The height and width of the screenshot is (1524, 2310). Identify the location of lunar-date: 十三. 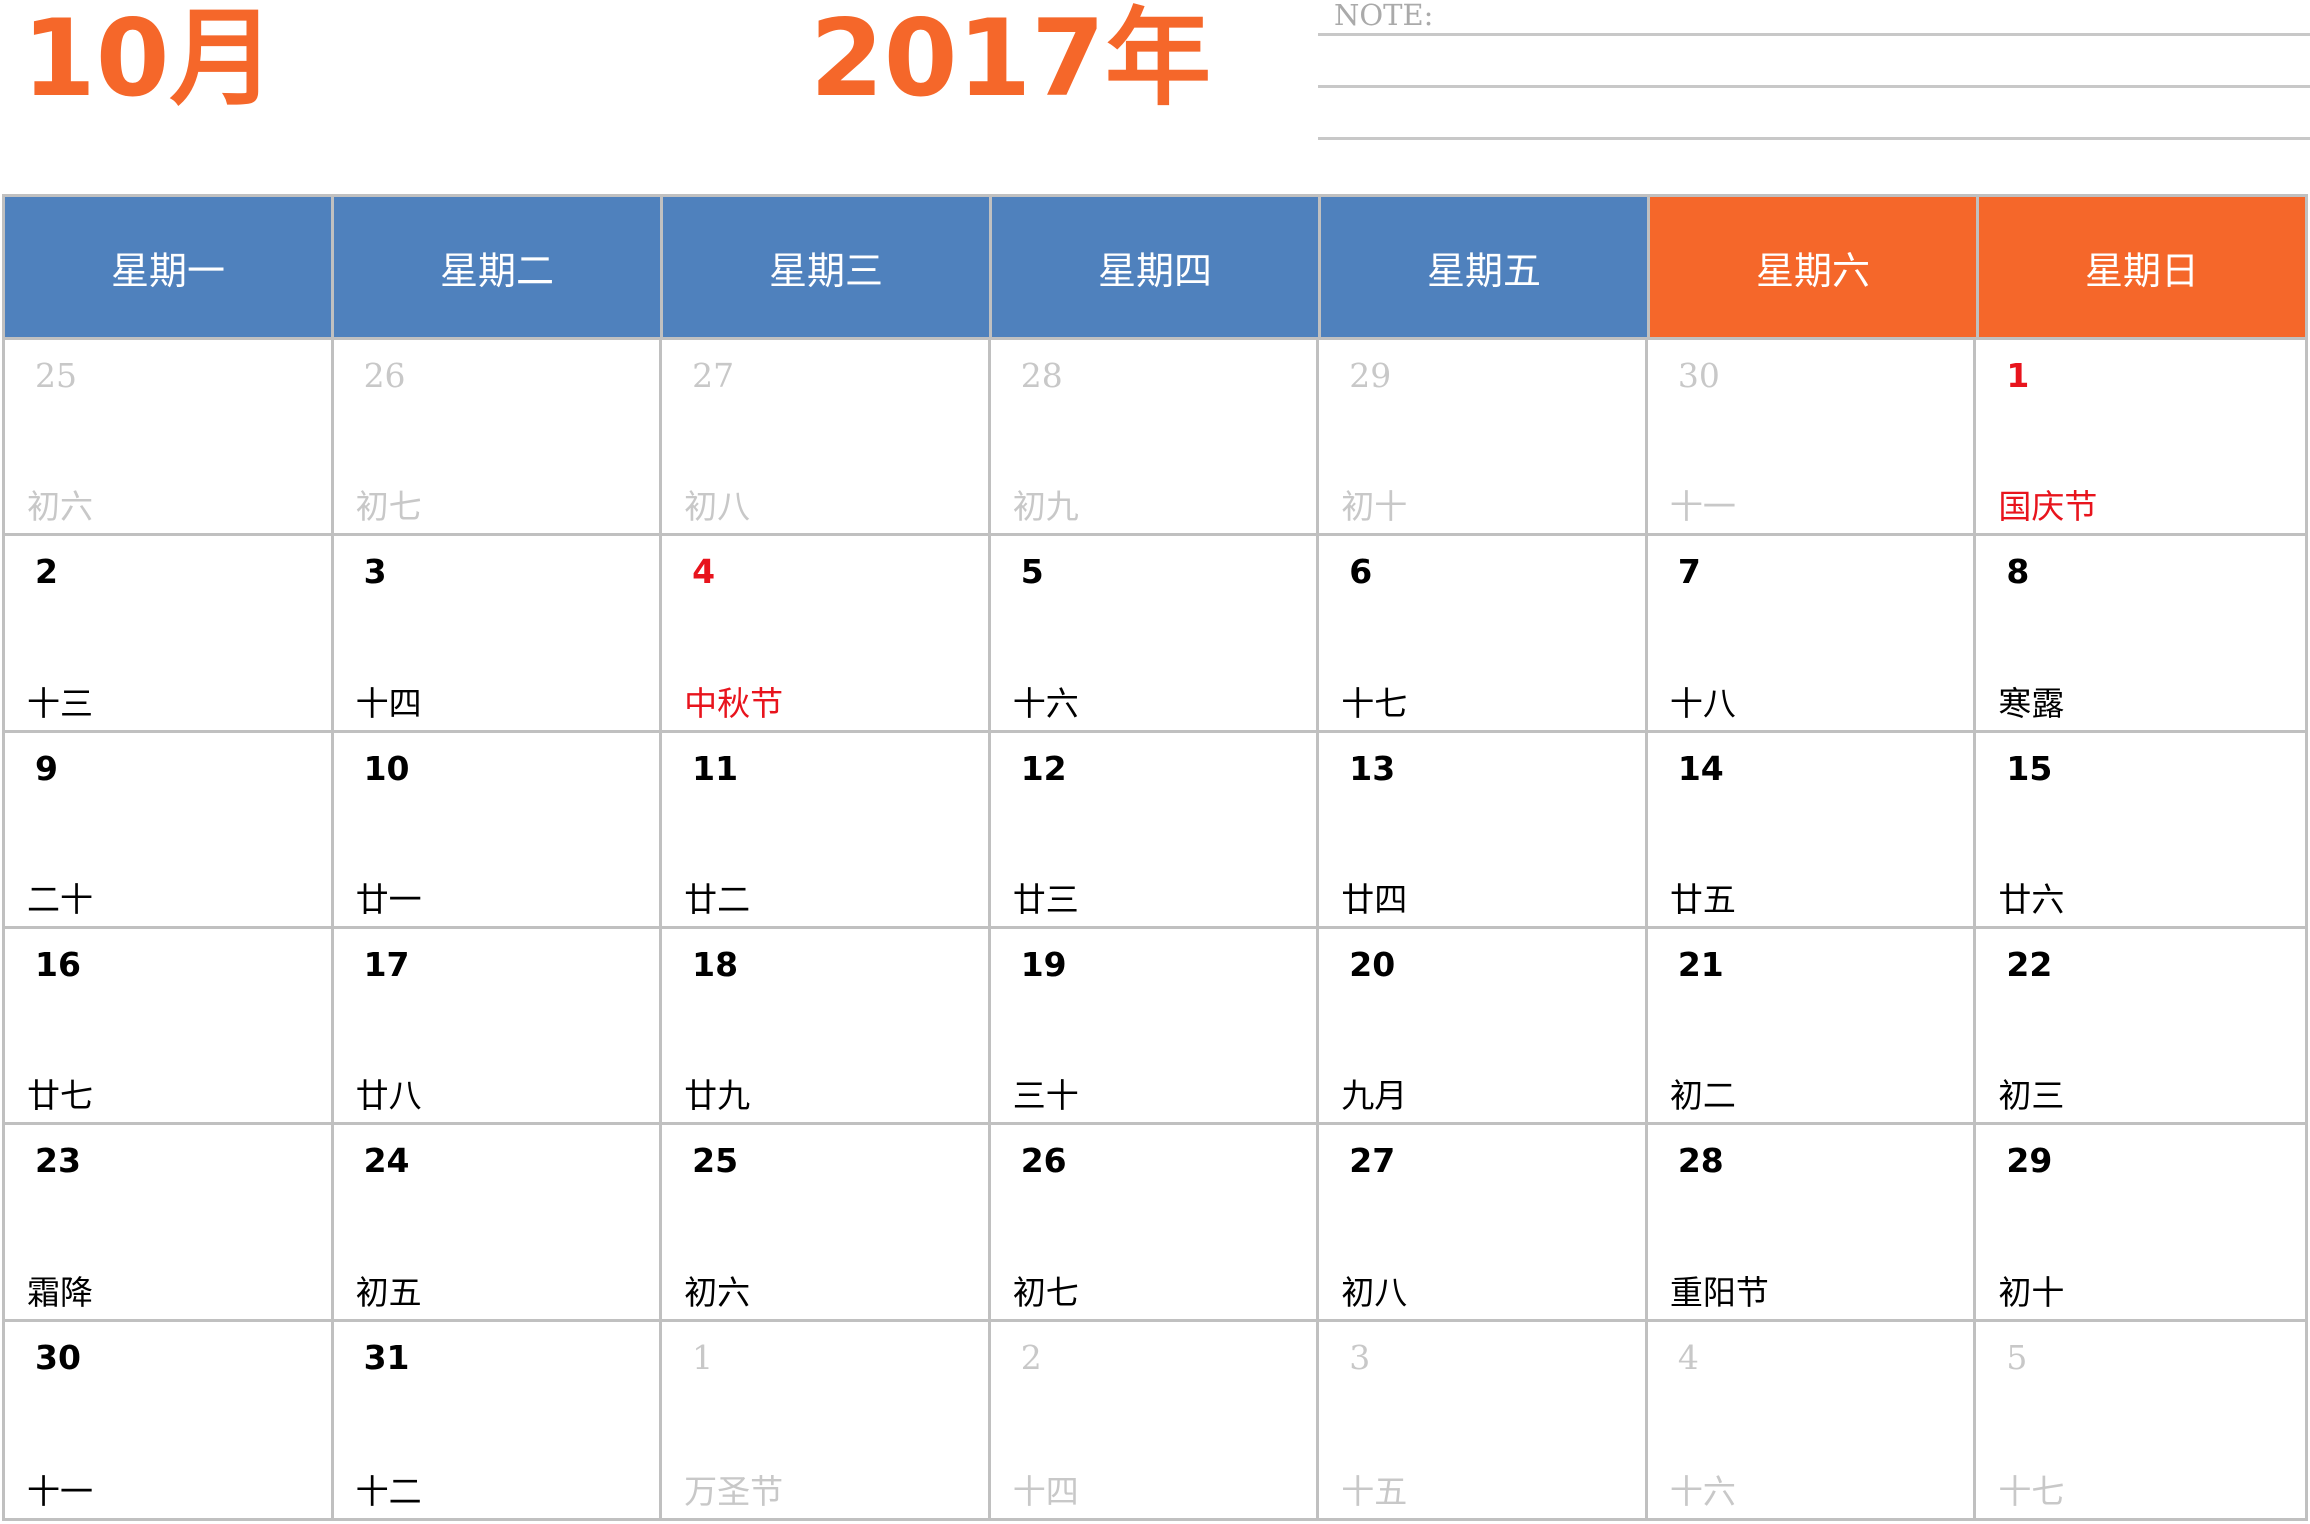
(60, 703).